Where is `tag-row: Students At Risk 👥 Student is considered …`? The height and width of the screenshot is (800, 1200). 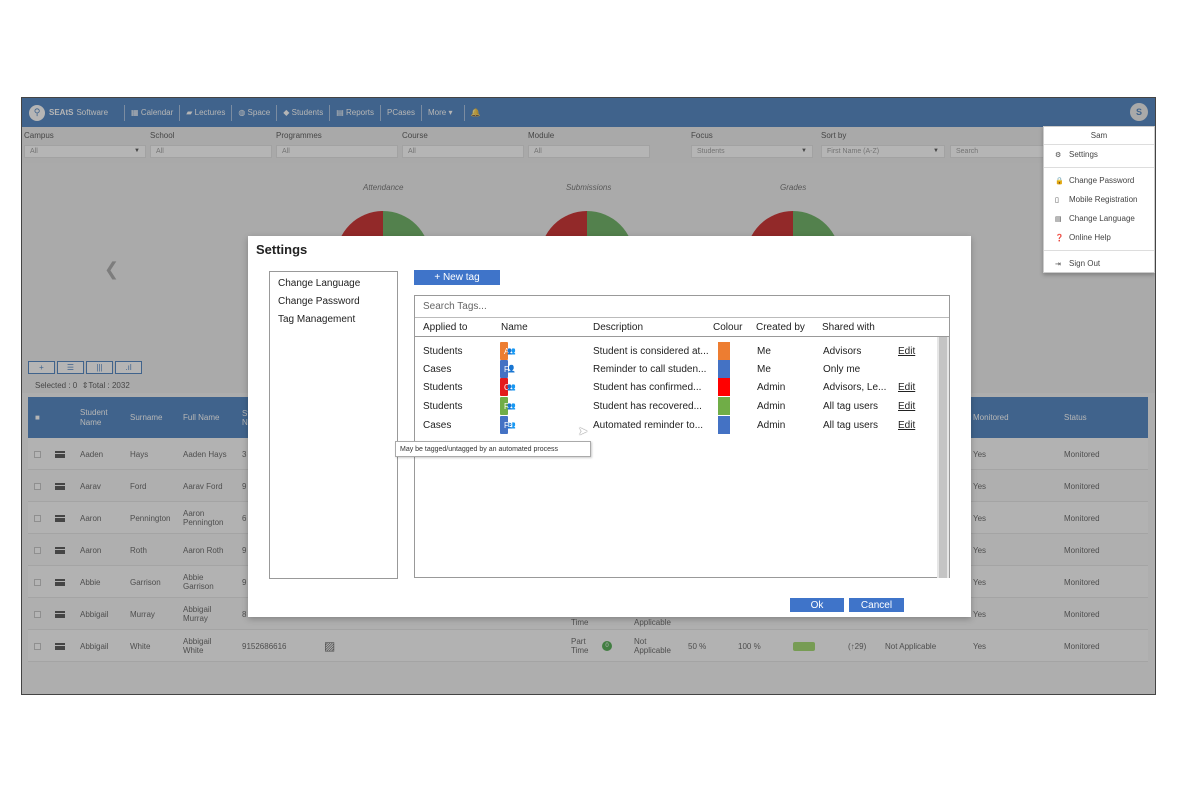 tag-row: Students At Risk 👥 Student is considered … is located at coordinates (676, 351).